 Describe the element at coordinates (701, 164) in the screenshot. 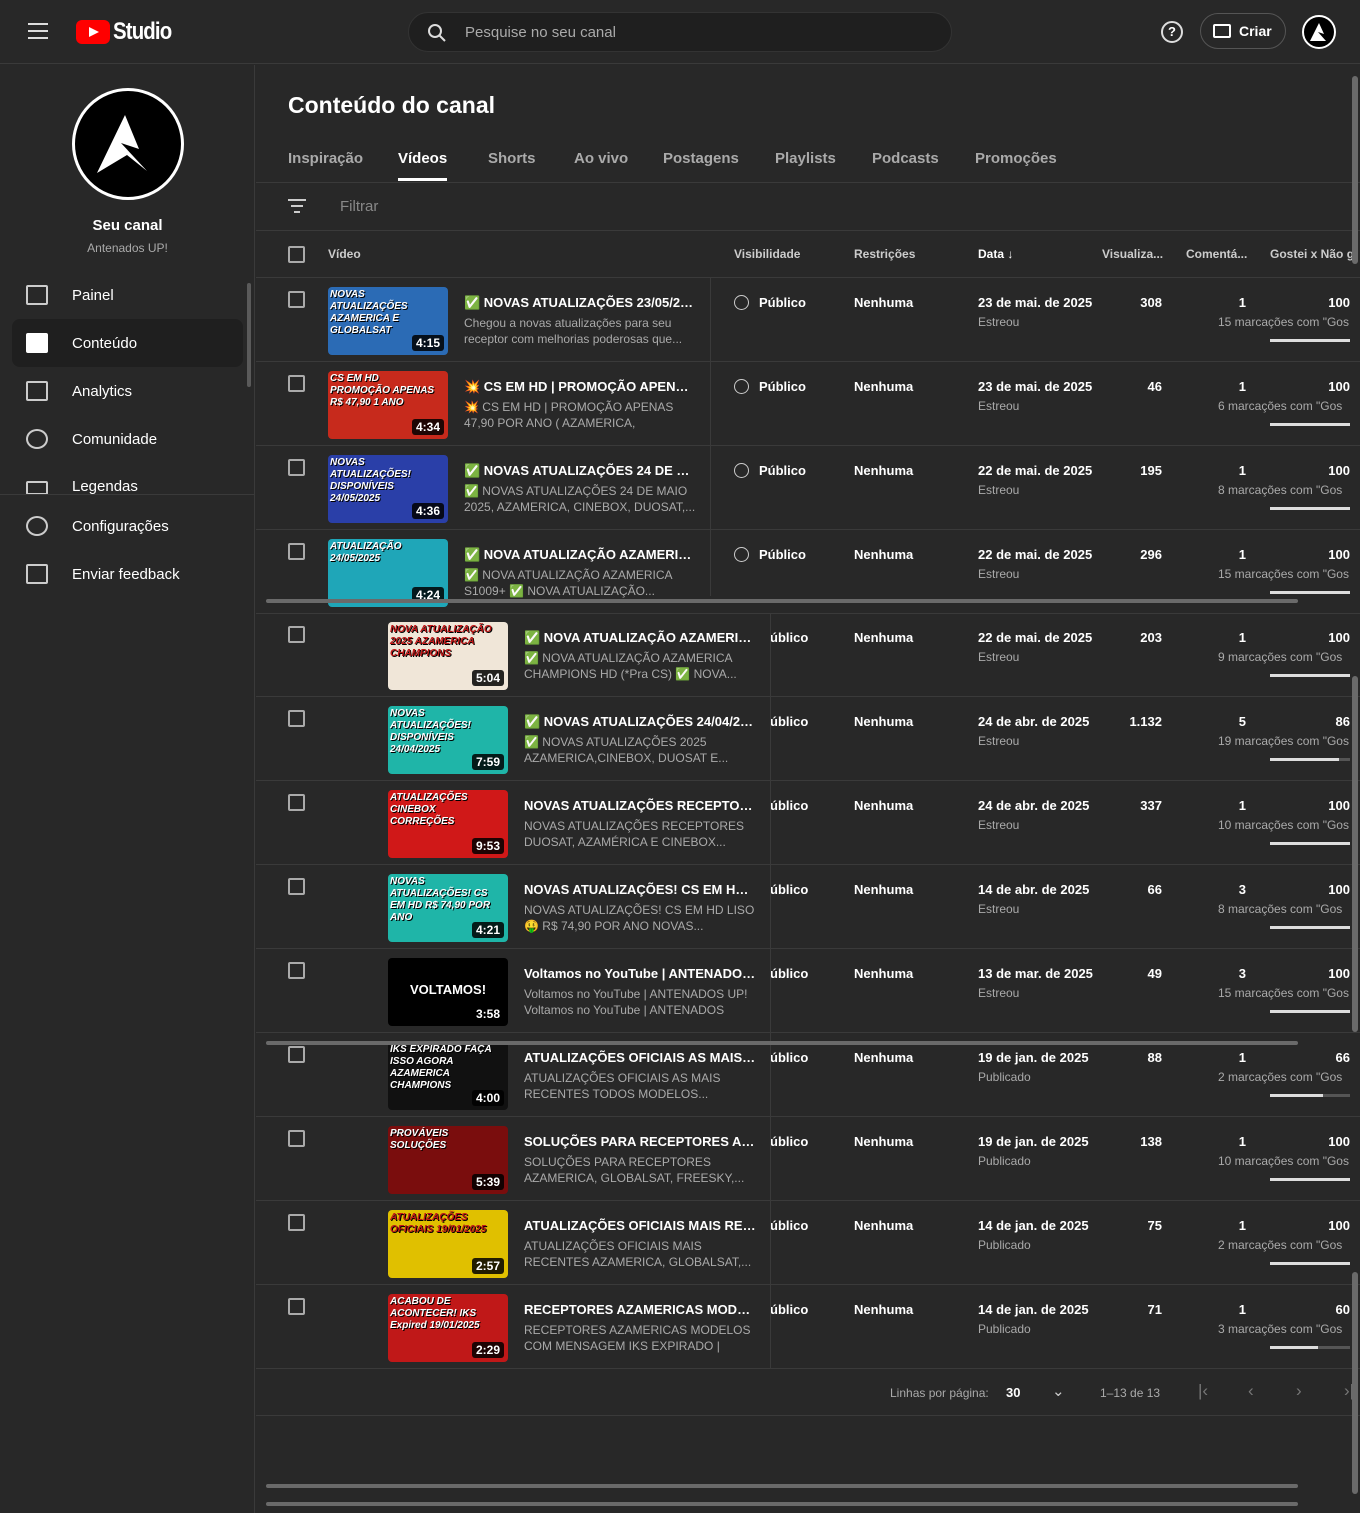

I see `tab-postagens: Postagens` at that location.